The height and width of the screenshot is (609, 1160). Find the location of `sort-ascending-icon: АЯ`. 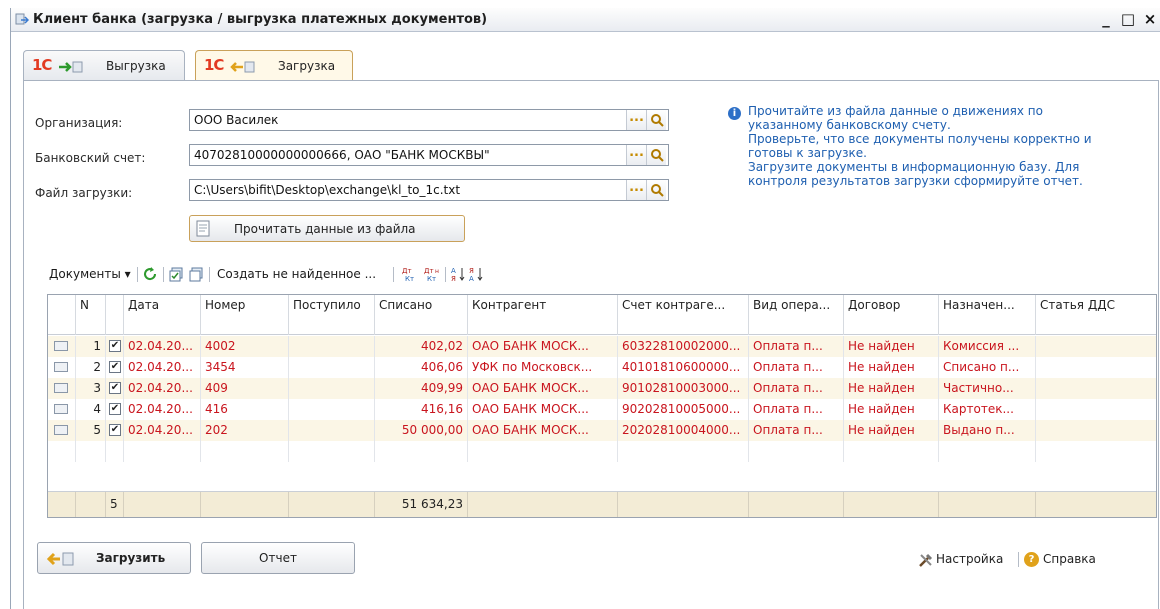

sort-ascending-icon: АЯ is located at coordinates (458, 274).